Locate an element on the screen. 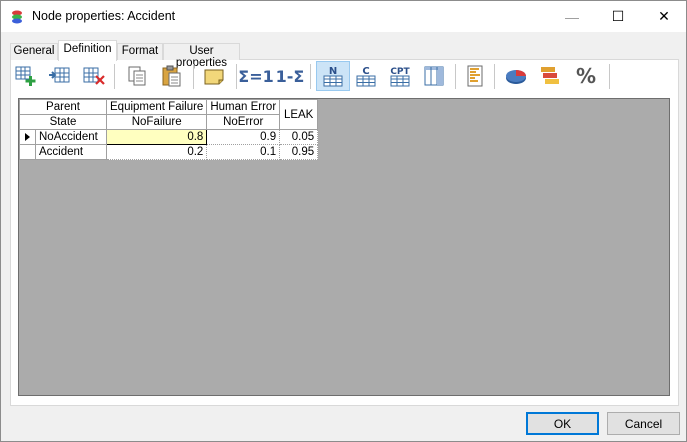 Image resolution: width=687 pixels, height=442 pixels. parent-header-label: Parent is located at coordinates (63, 107).